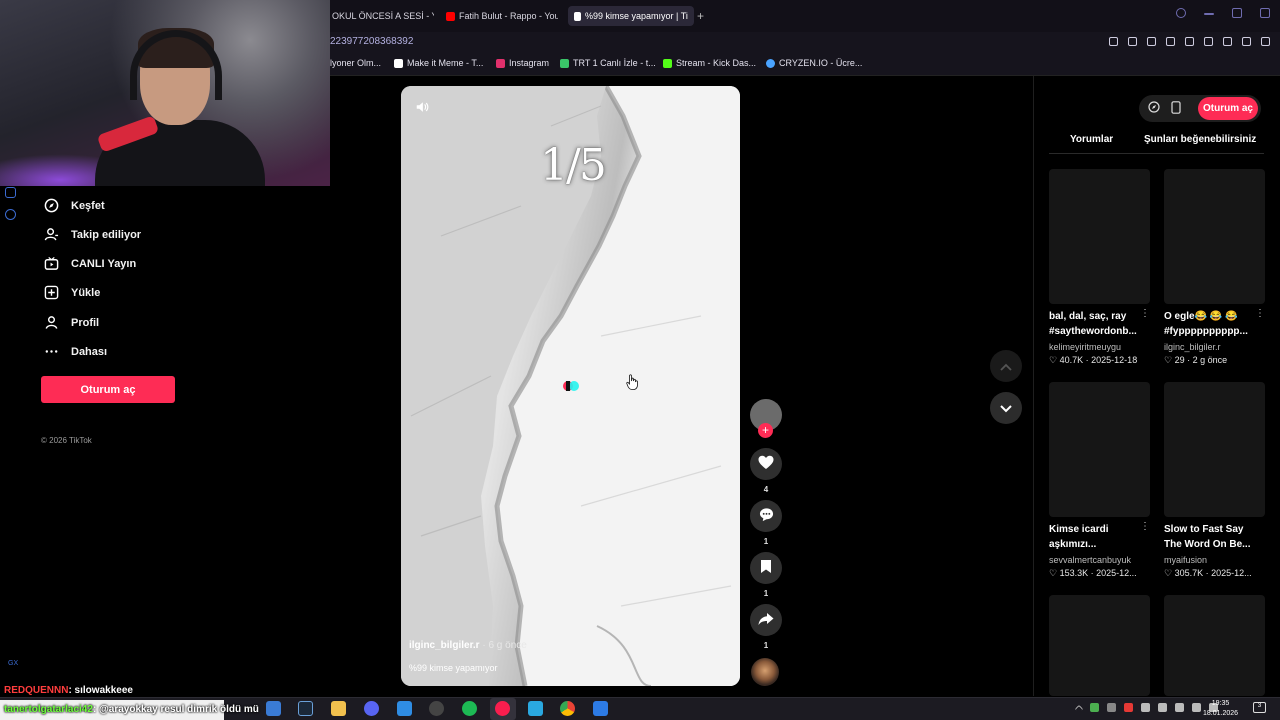 Image resolution: width=1280 pixels, height=720 pixels. I want to click on card-title-line1: bal, dal, saç, ray, so click(1095, 316).